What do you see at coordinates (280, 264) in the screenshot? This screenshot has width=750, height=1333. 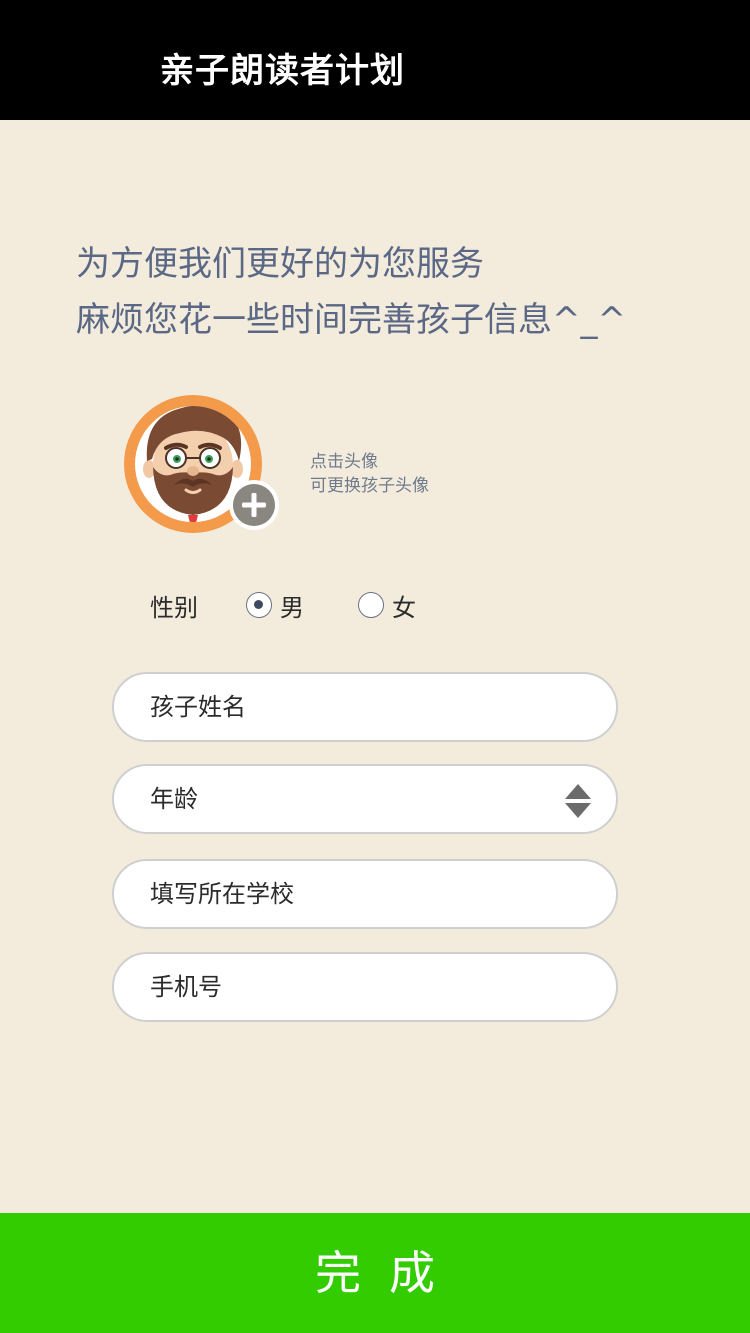 I see `intro-line-1: 为方便我们更好的为您服务` at bounding box center [280, 264].